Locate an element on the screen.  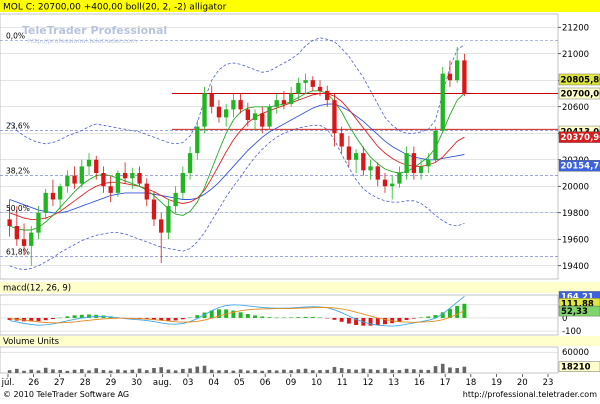
time-tick-label: 06 is located at coordinates (265, 383).